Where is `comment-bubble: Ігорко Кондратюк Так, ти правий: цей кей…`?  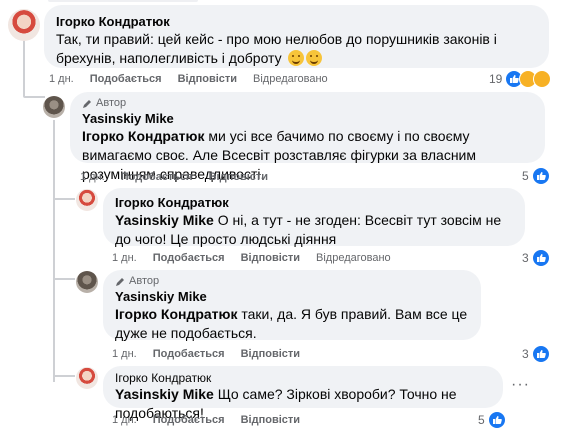
comment-bubble: Ігорко Кондратюк Так, ти правий: цей кей… is located at coordinates (296, 36).